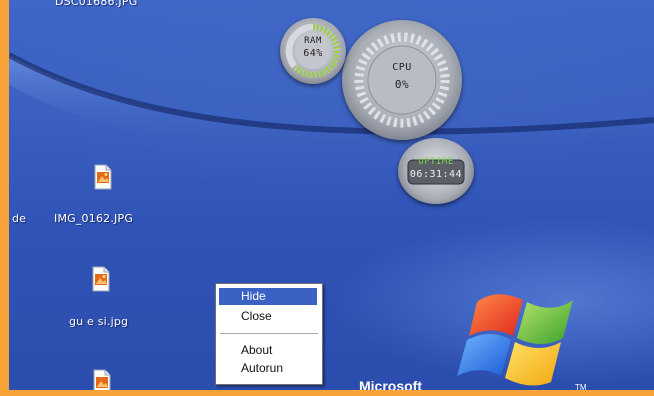  What do you see at coordinates (19, 218) in the screenshot?
I see `desktop-icon-label-partial: de` at bounding box center [19, 218].